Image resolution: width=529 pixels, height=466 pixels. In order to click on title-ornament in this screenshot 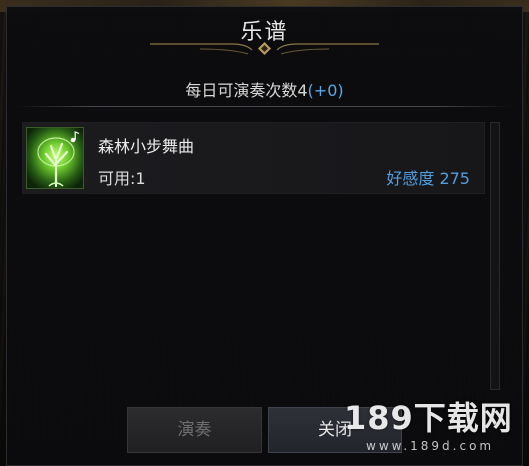, I will do `click(264, 48)`.